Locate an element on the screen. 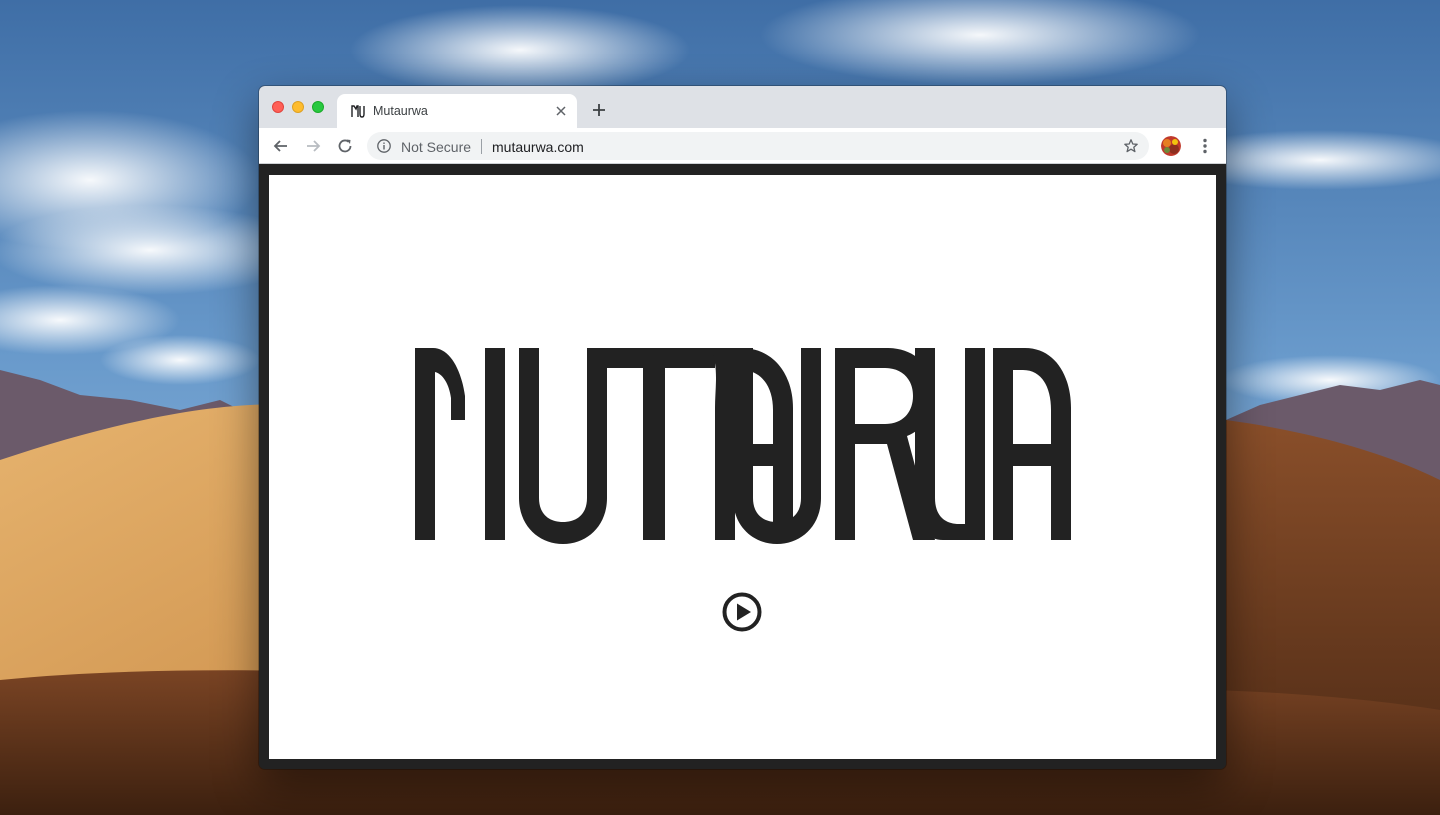 This screenshot has width=1440, height=815. profile-avatar is located at coordinates (1171, 146).